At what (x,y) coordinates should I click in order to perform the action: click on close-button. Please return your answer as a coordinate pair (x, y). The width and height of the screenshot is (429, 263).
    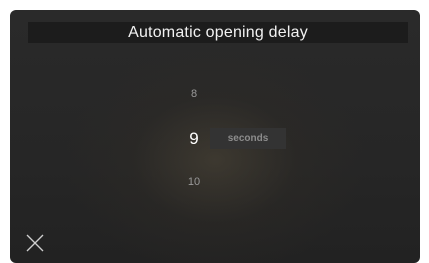
    Looking at the image, I should click on (35, 243).